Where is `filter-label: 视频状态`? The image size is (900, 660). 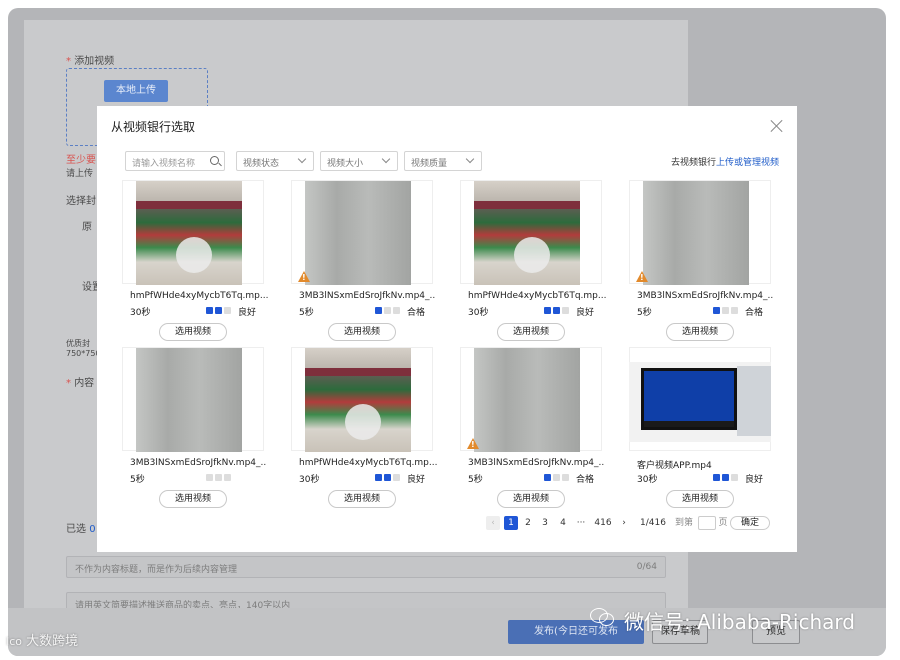 filter-label: 视频状态 is located at coordinates (261, 164).